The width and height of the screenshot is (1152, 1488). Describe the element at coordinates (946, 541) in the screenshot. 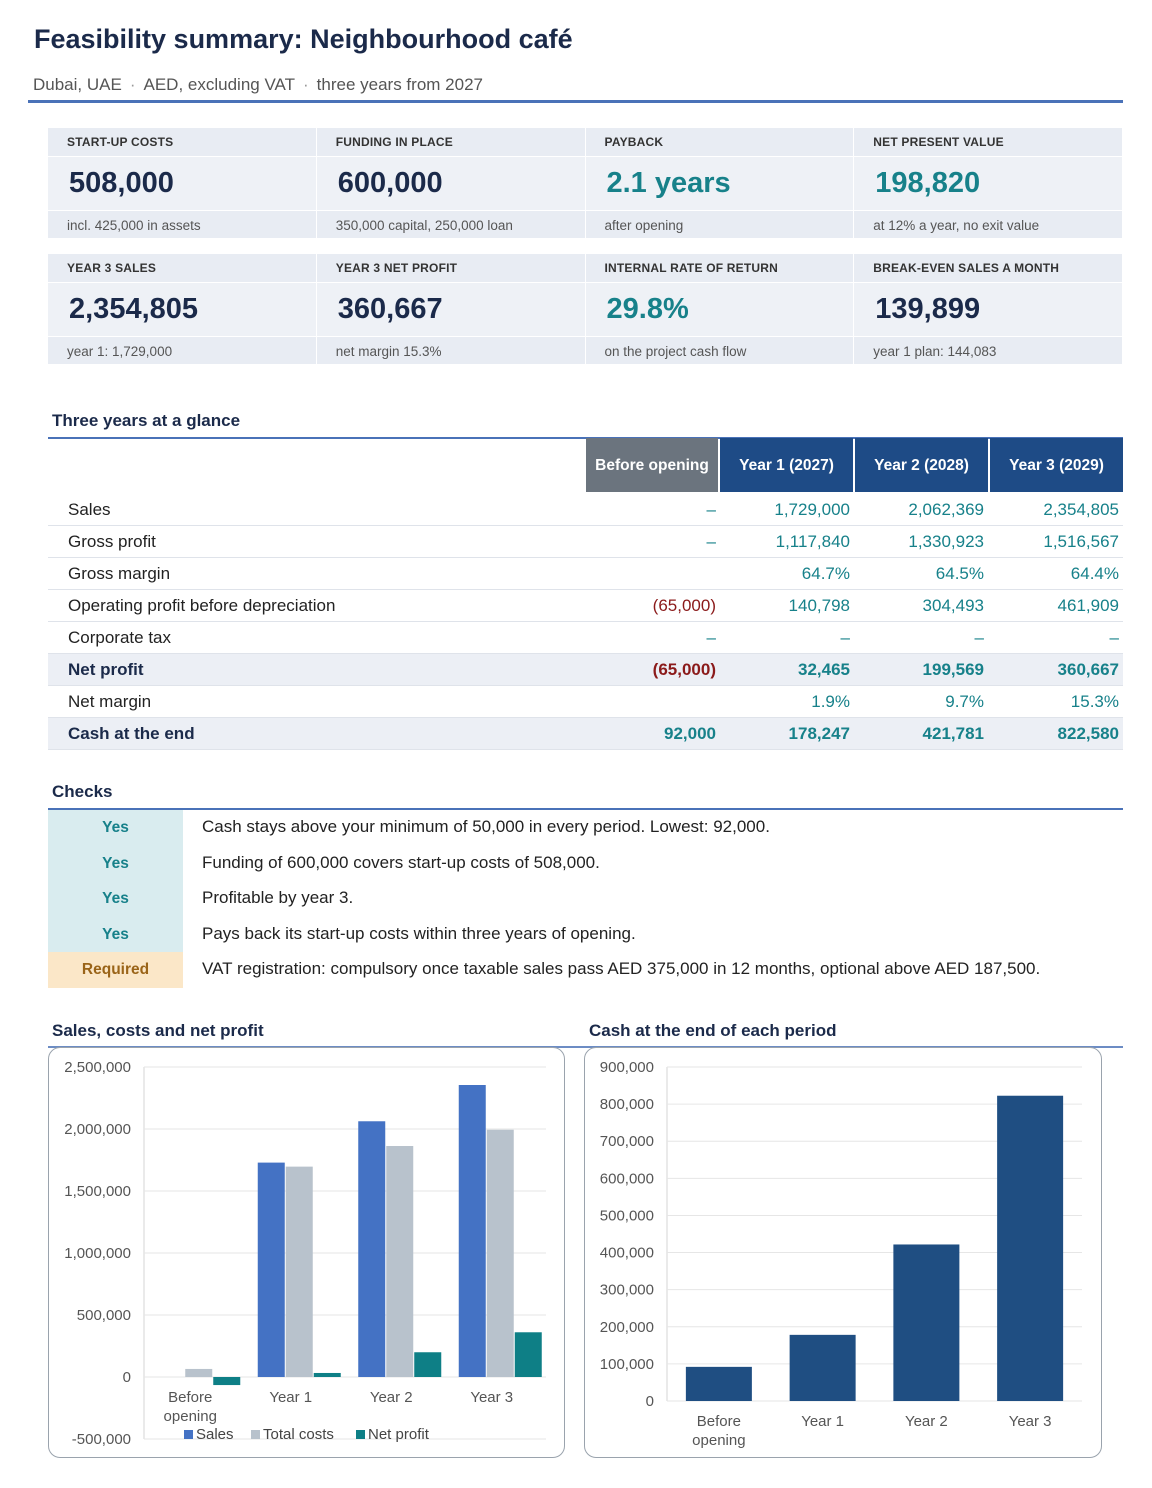

I see `table-cell: 1,330,923` at that location.